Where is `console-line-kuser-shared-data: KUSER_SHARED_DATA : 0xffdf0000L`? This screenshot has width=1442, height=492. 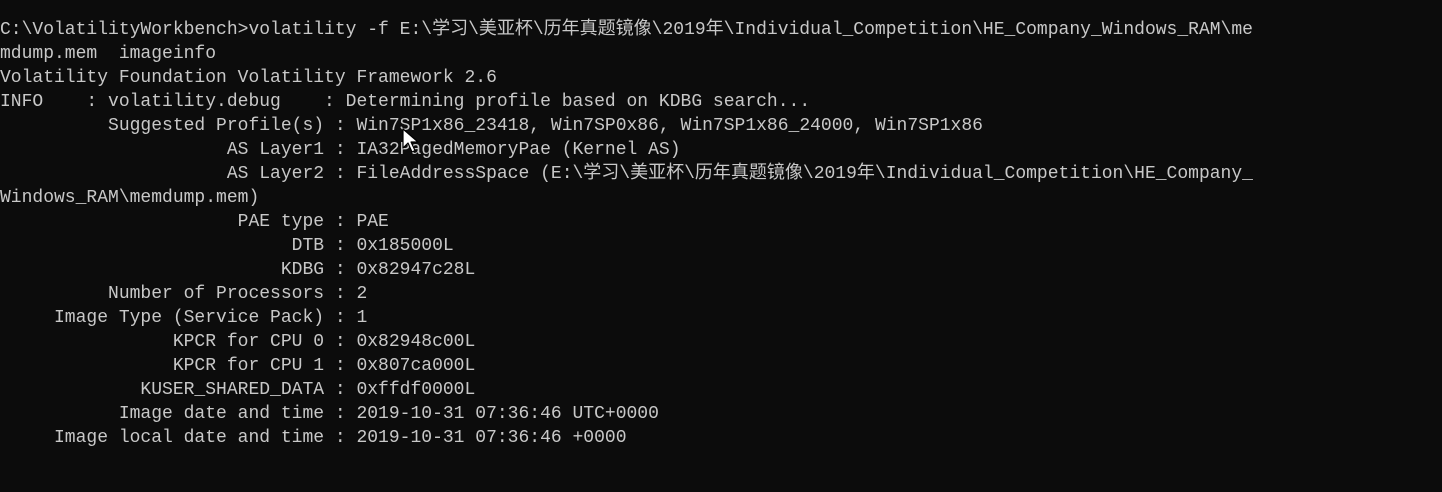
console-line-kuser-shared-data: KUSER_SHARED_DATA : 0xffdf0000L is located at coordinates (238, 390).